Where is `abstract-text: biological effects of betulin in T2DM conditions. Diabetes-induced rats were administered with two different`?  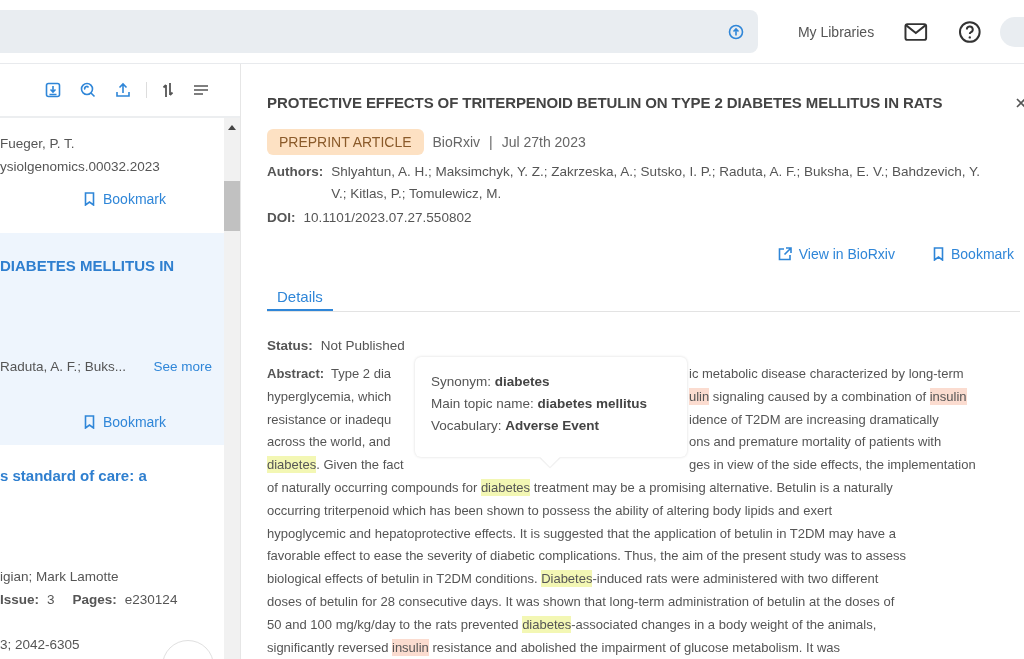
abstract-text: biological effects of betulin in T2DM conditions. Diabetes-induced rats were administered with two different is located at coordinates (573, 579).